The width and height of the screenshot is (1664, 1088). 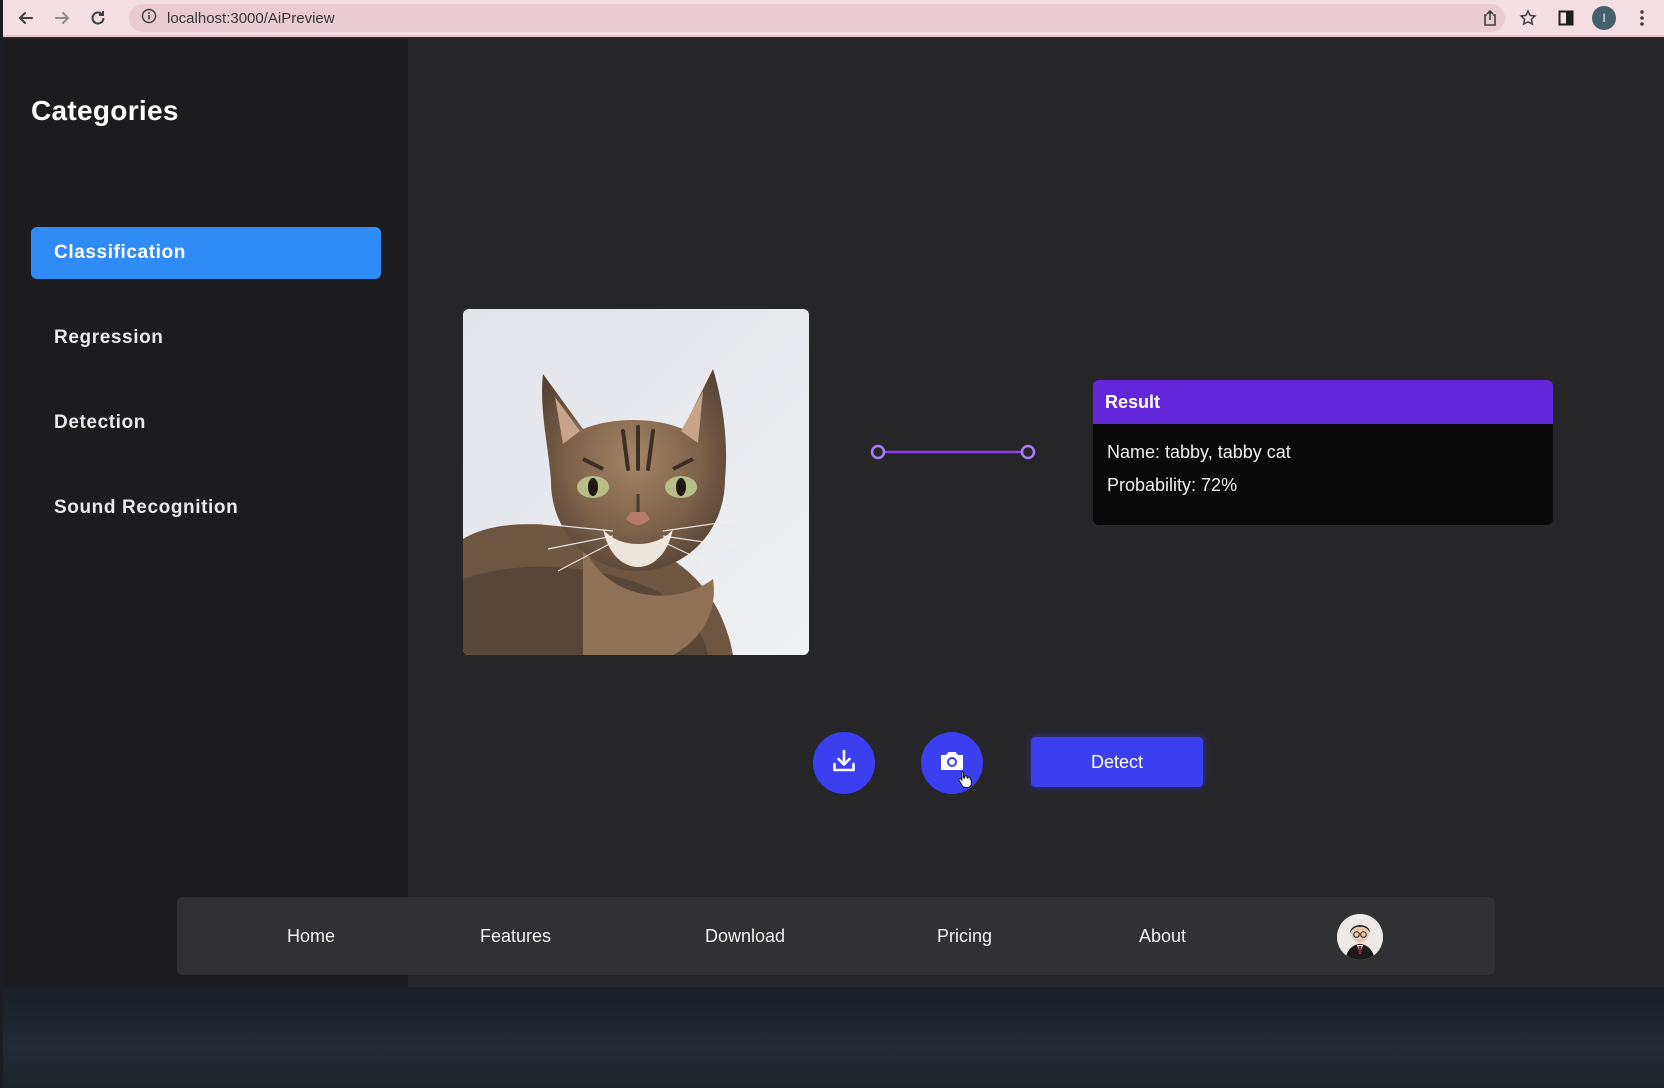 I want to click on sidebar-item-detection: Detection, so click(x=206, y=423).